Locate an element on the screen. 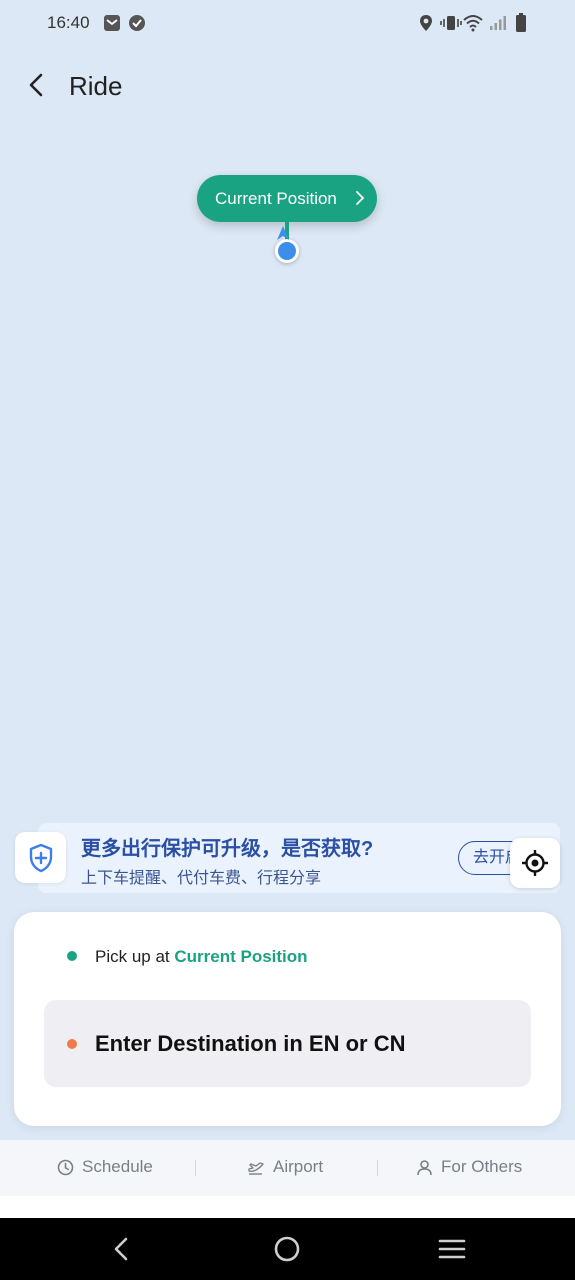 The height and width of the screenshot is (1280, 575). current-position-label: Current Position is located at coordinates (276, 198).